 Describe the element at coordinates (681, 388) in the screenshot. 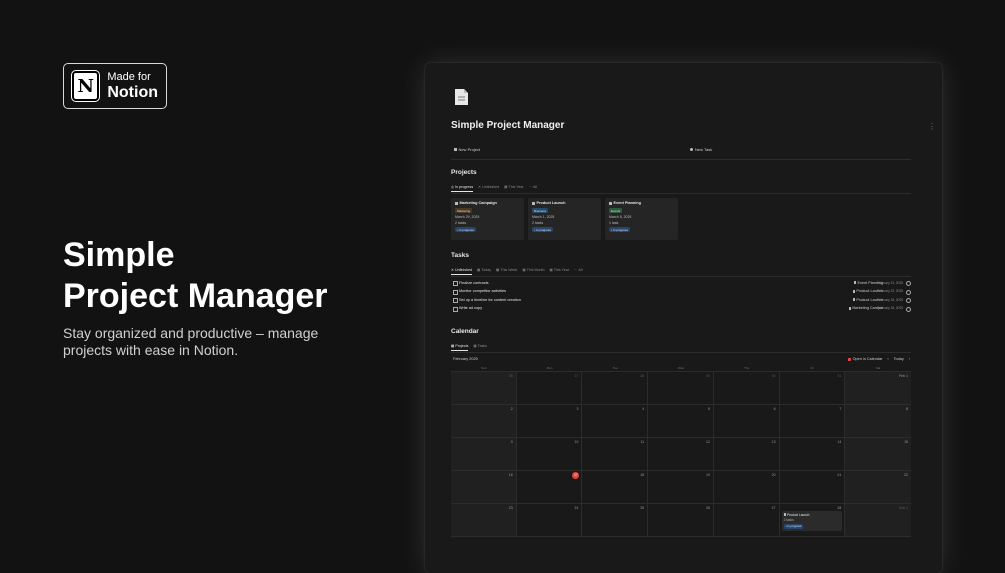

I see `calendar-day-cell: 29` at that location.